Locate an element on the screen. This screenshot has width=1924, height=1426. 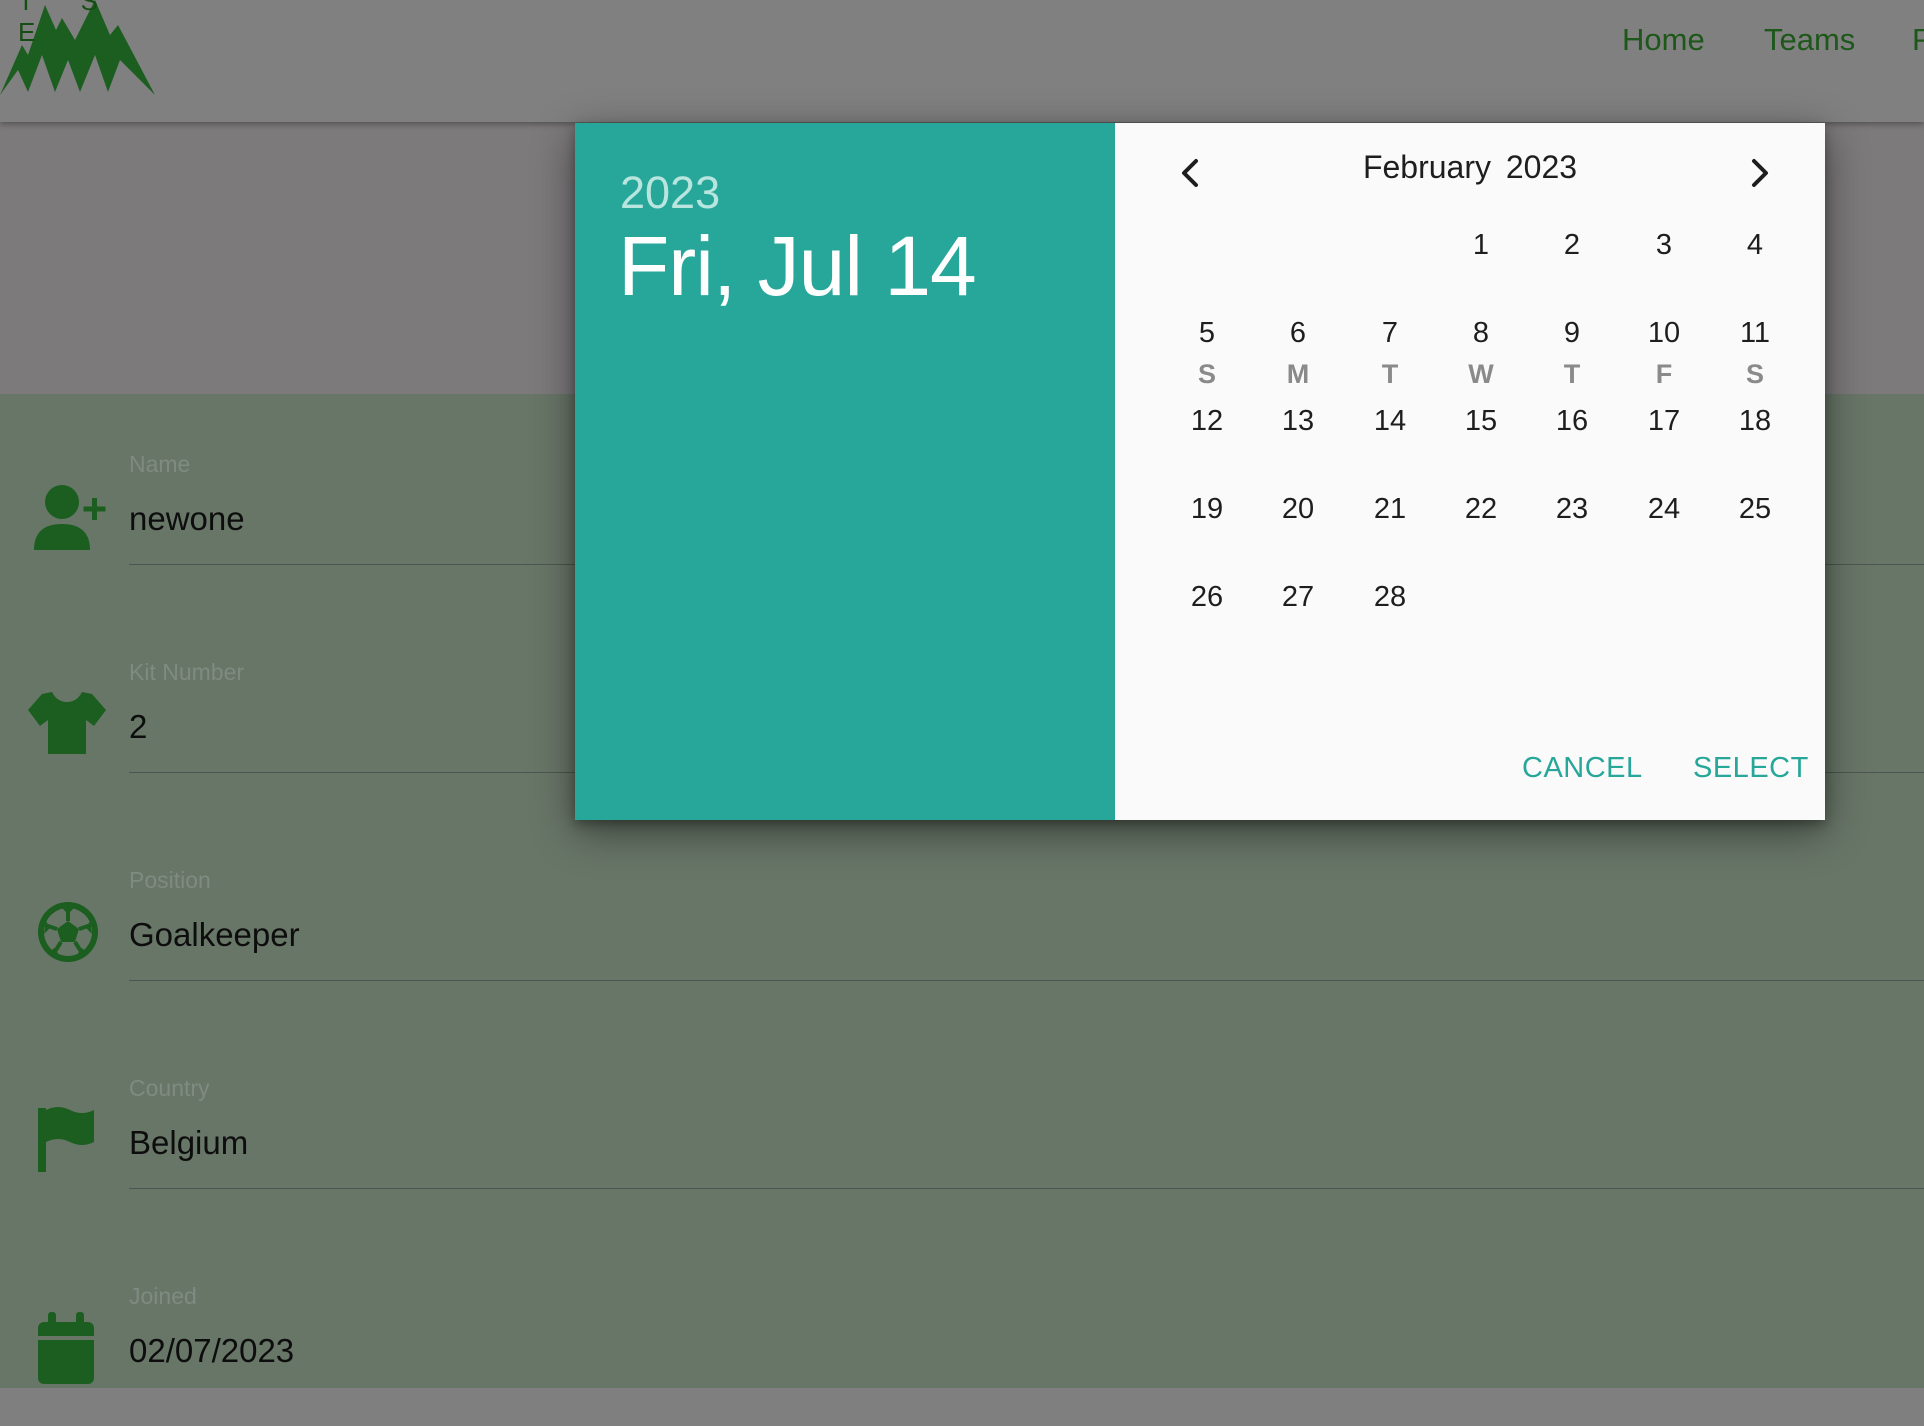
nav-teams-link: Teams is located at coordinates (1809, 40).